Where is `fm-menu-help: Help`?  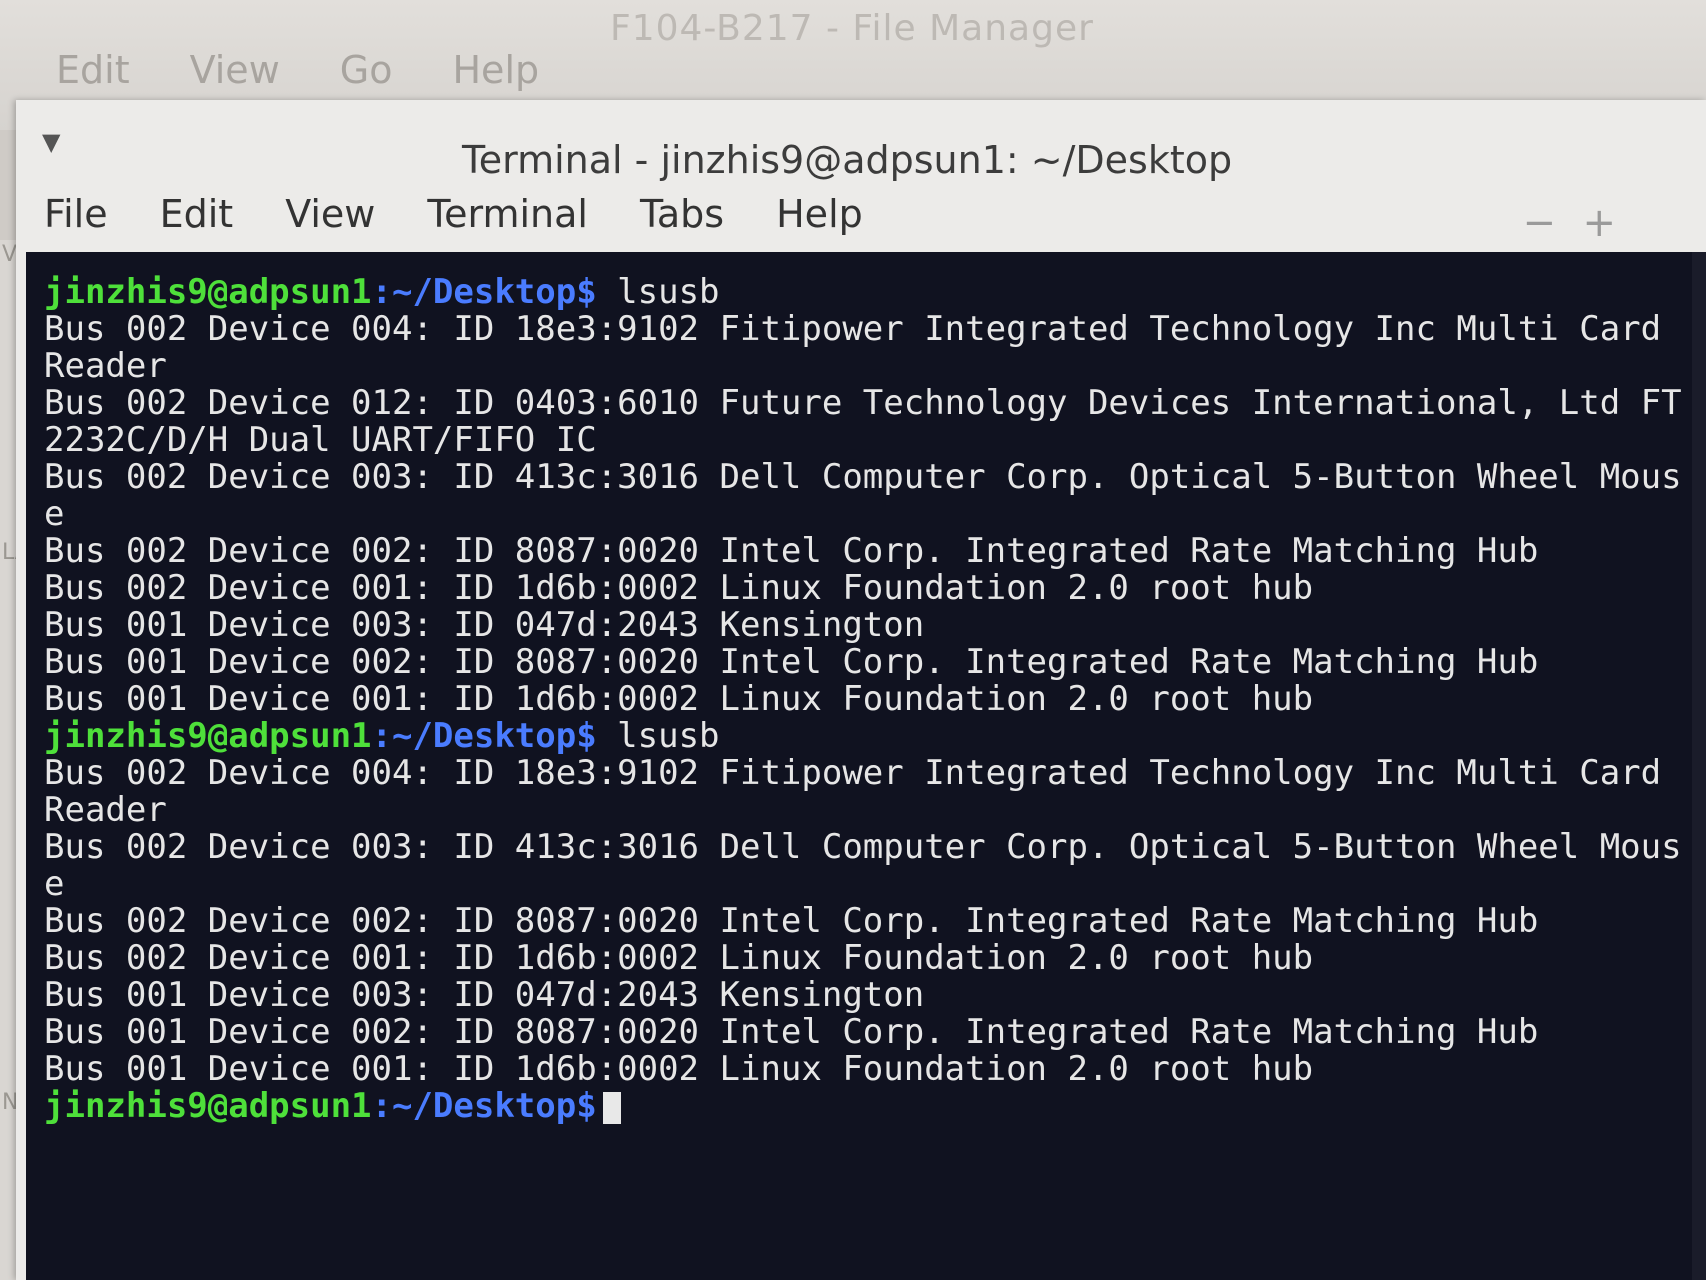
fm-menu-help: Help is located at coordinates (495, 70).